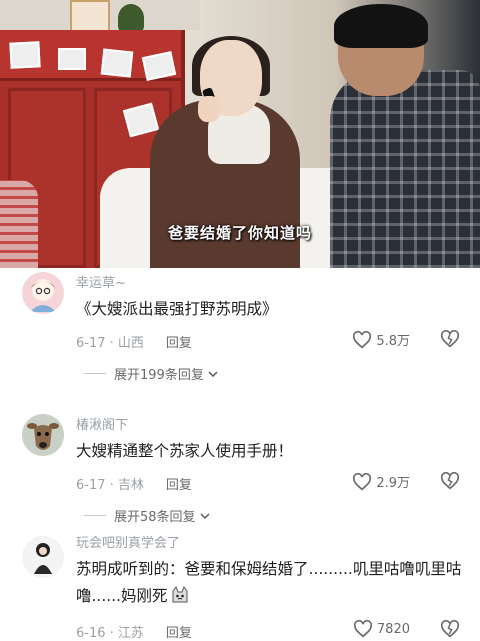 This screenshot has height=641, width=480. Describe the element at coordinates (101, 281) in the screenshot. I see `username: 幸运草~` at that location.